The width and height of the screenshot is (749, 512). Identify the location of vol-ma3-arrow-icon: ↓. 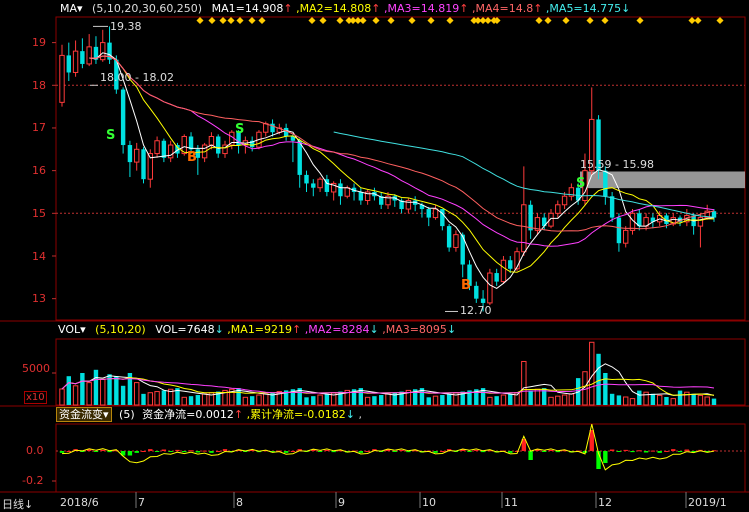
(451, 329).